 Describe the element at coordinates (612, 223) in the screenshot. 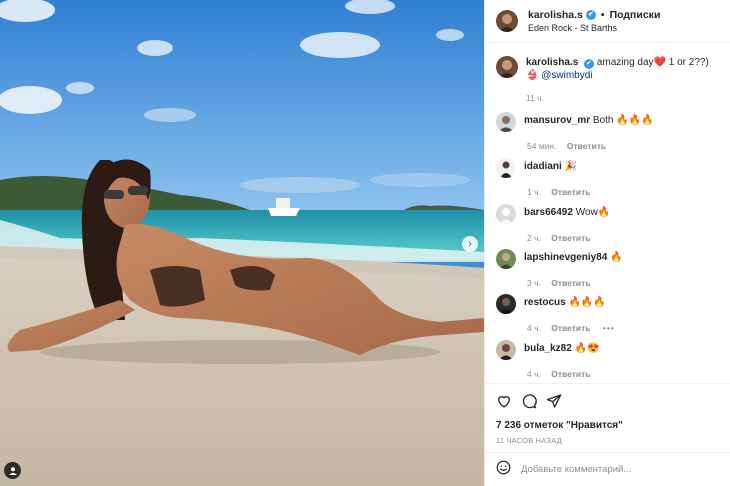

I see `comment-item: bars66492 Wow🔥 2 ч. Ответить` at that location.